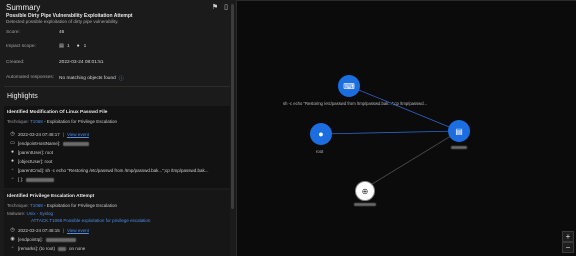 The height and width of the screenshot is (256, 576). I want to click on malware-line: Malware: Unix - Syslog, so click(30, 213).